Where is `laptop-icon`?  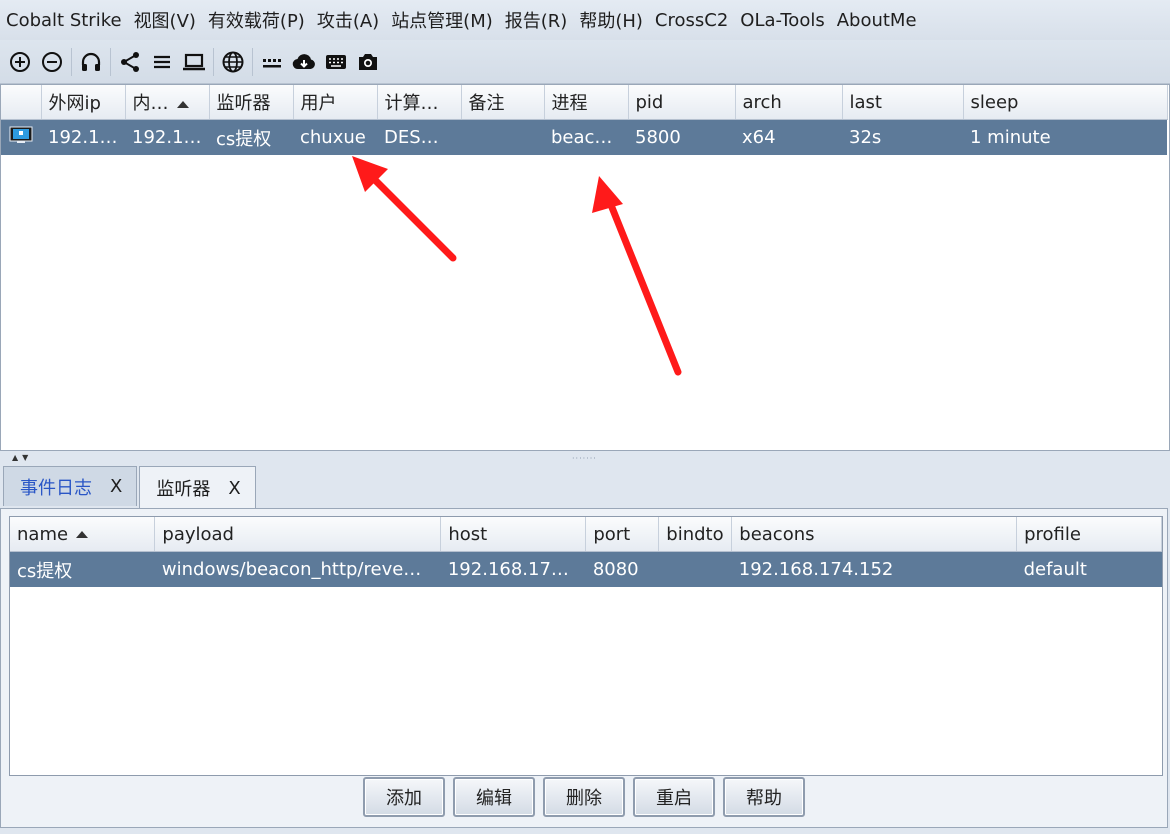
laptop-icon is located at coordinates (194, 62).